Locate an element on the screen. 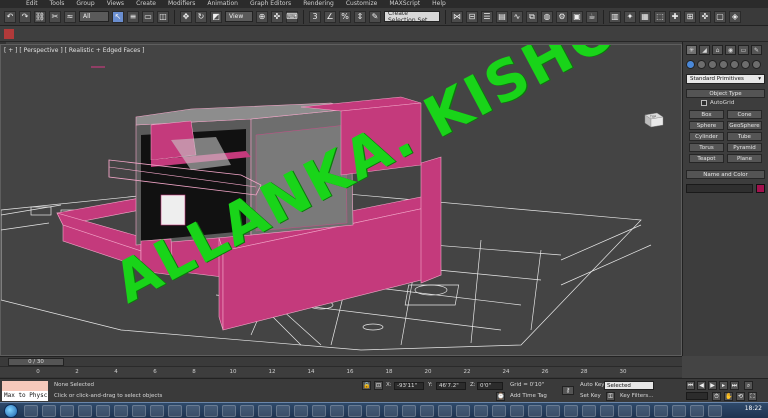  pyramid-button: Pyramid is located at coordinates (744, 147).